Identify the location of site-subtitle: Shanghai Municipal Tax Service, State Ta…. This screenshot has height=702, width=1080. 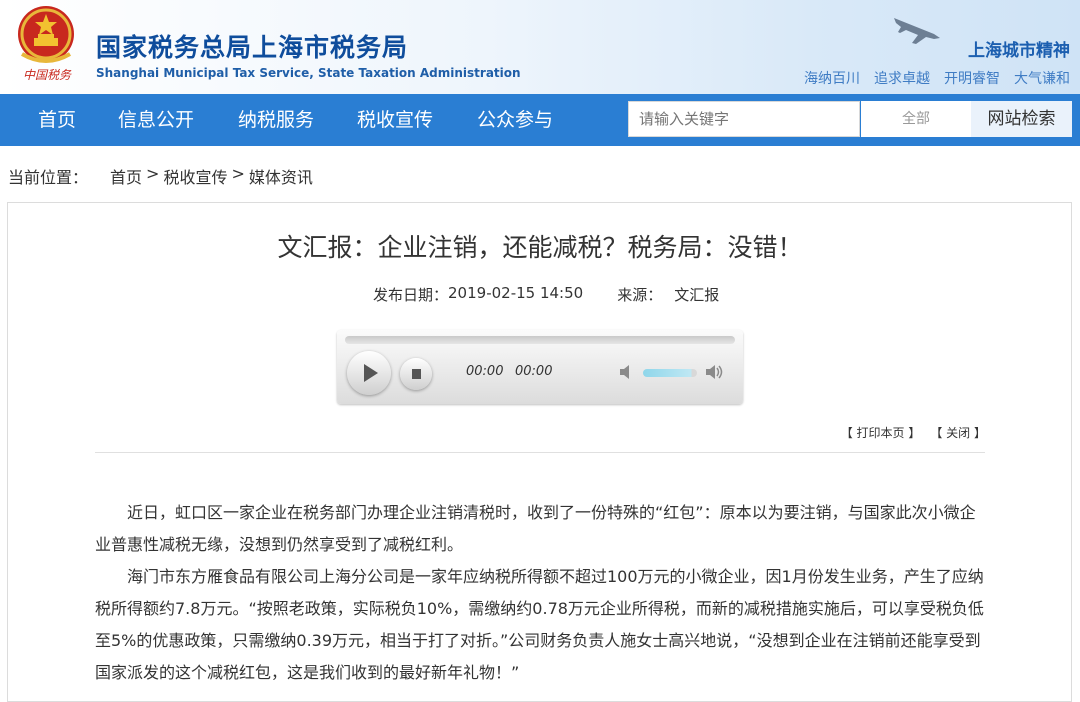
(308, 73).